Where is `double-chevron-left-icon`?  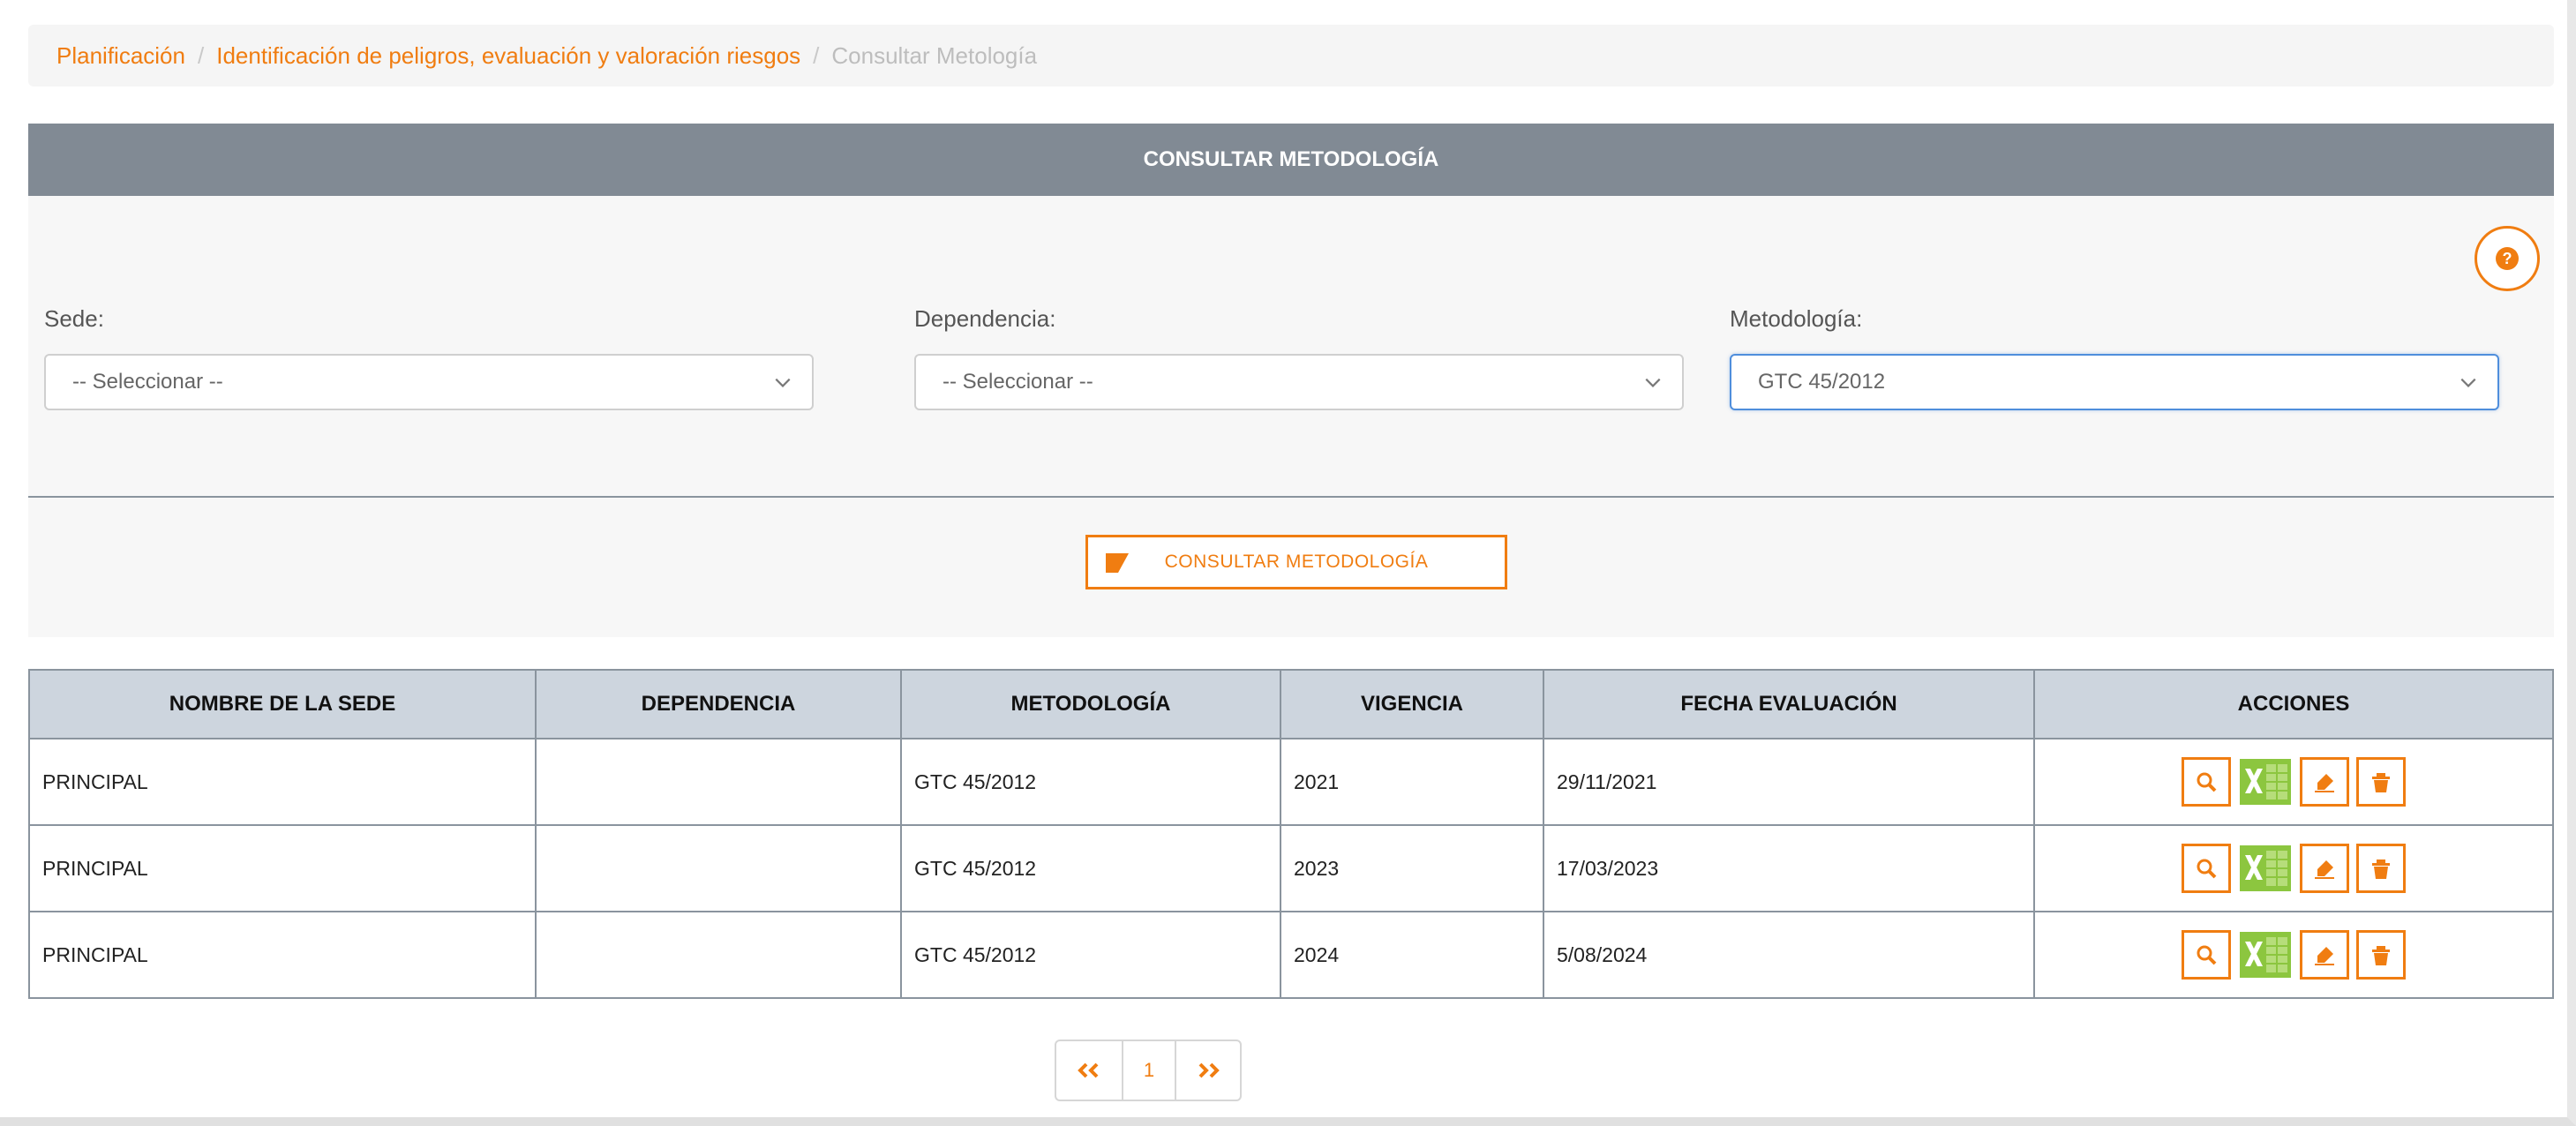
double-chevron-left-icon is located at coordinates (1088, 1070).